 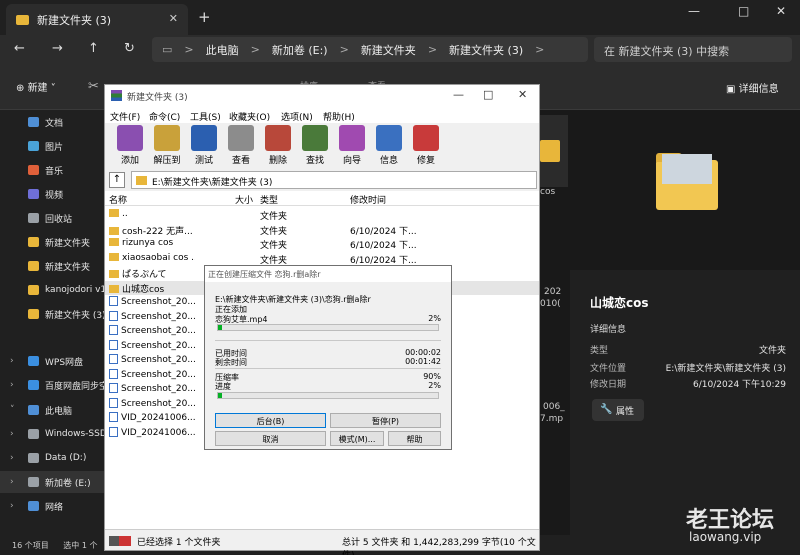 I want to click on menu-help: 帮助(H), so click(x=339, y=116).